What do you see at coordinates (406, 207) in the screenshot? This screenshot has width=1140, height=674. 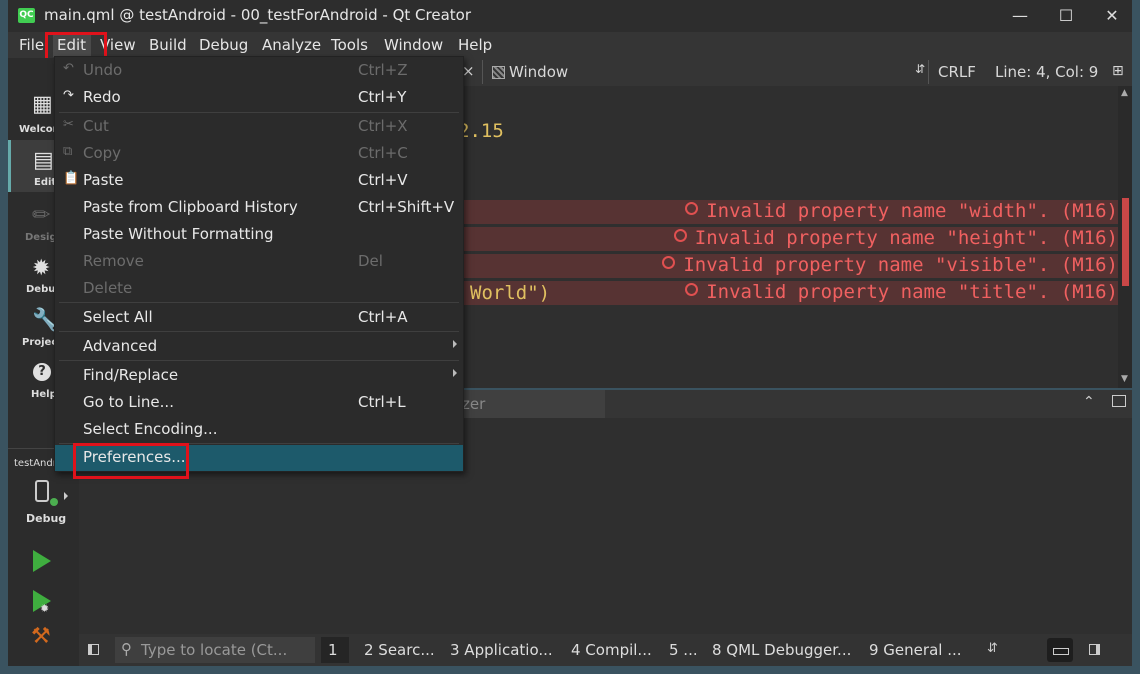 I see `menu-item-shortcut: Ctrl+Shift+V` at bounding box center [406, 207].